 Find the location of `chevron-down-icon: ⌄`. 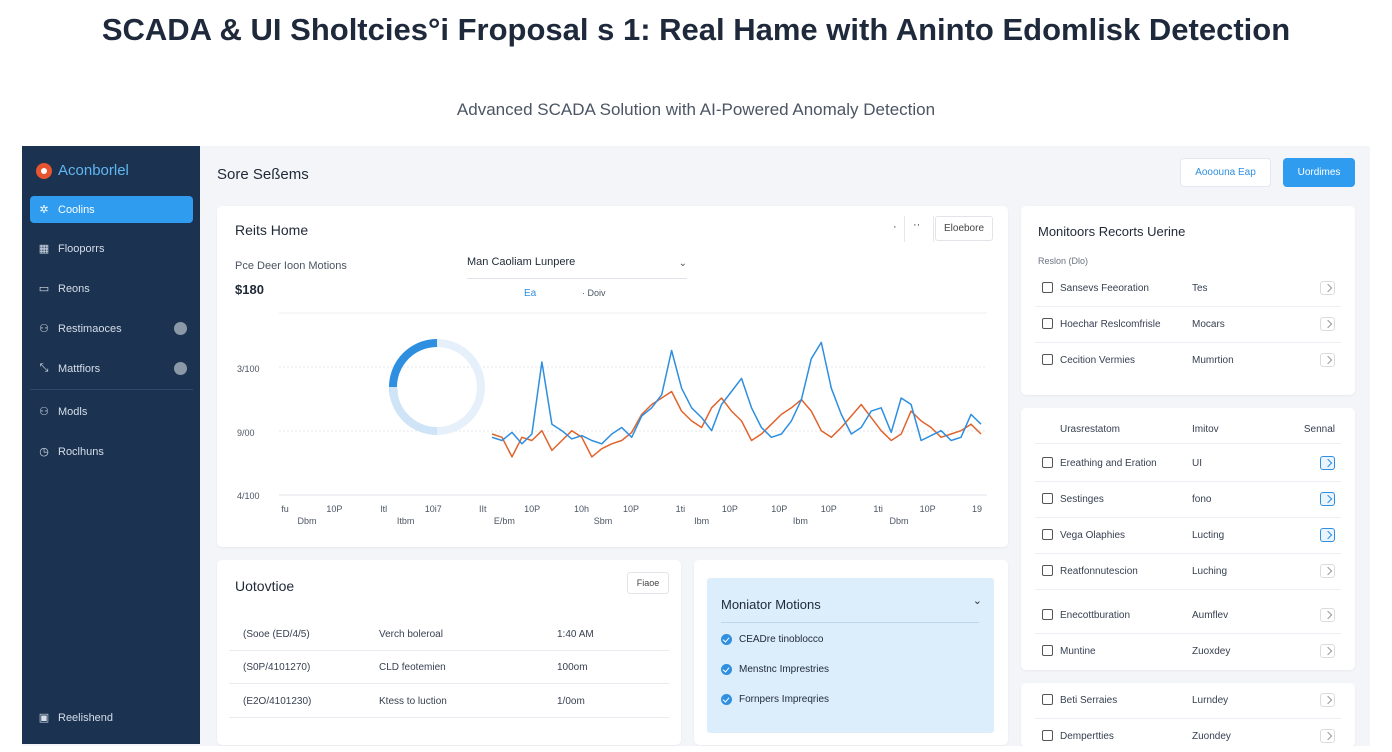

chevron-down-icon: ⌄ is located at coordinates (977, 600).